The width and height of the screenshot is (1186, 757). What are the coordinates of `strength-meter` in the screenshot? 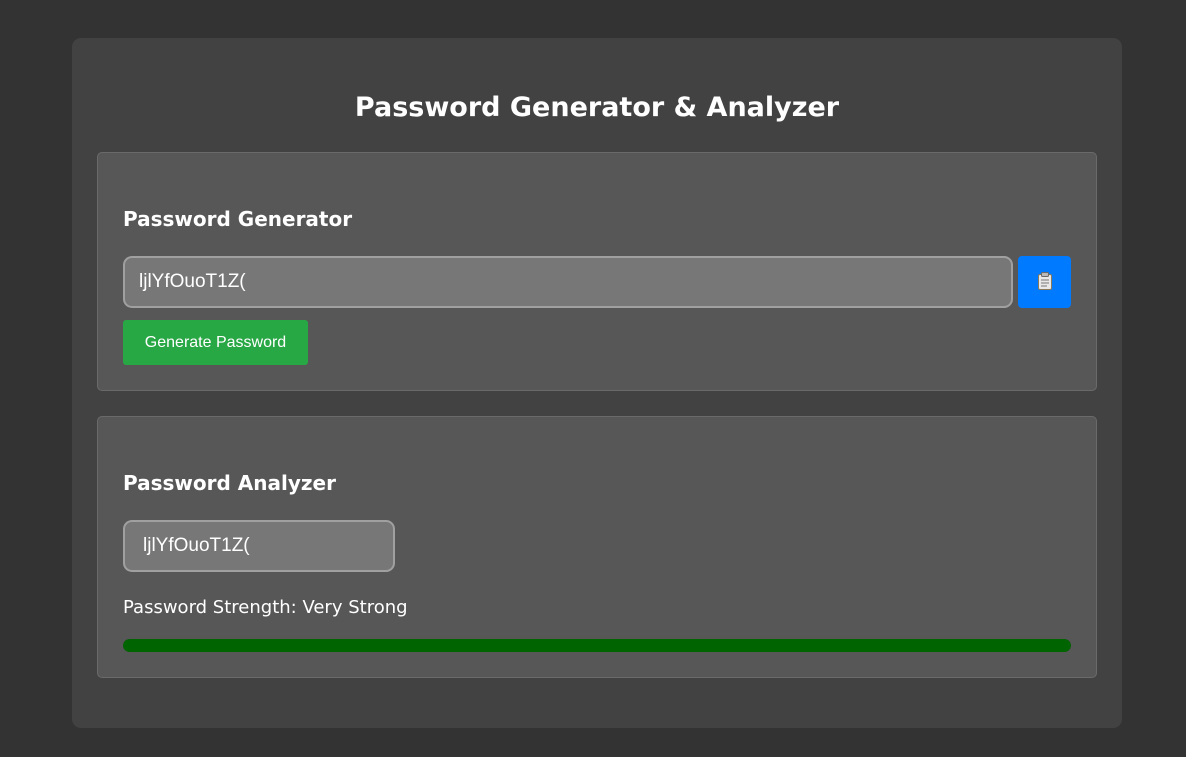 It's located at (597, 645).